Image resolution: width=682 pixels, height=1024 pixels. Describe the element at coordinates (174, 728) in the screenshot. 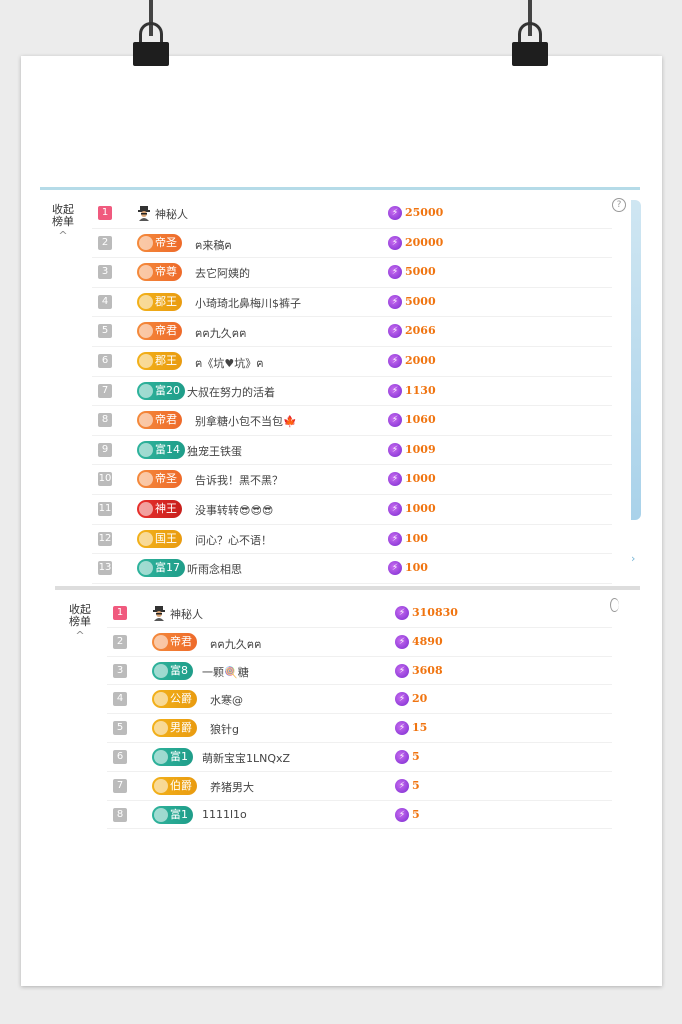

I see `level-badge: 男爵` at that location.